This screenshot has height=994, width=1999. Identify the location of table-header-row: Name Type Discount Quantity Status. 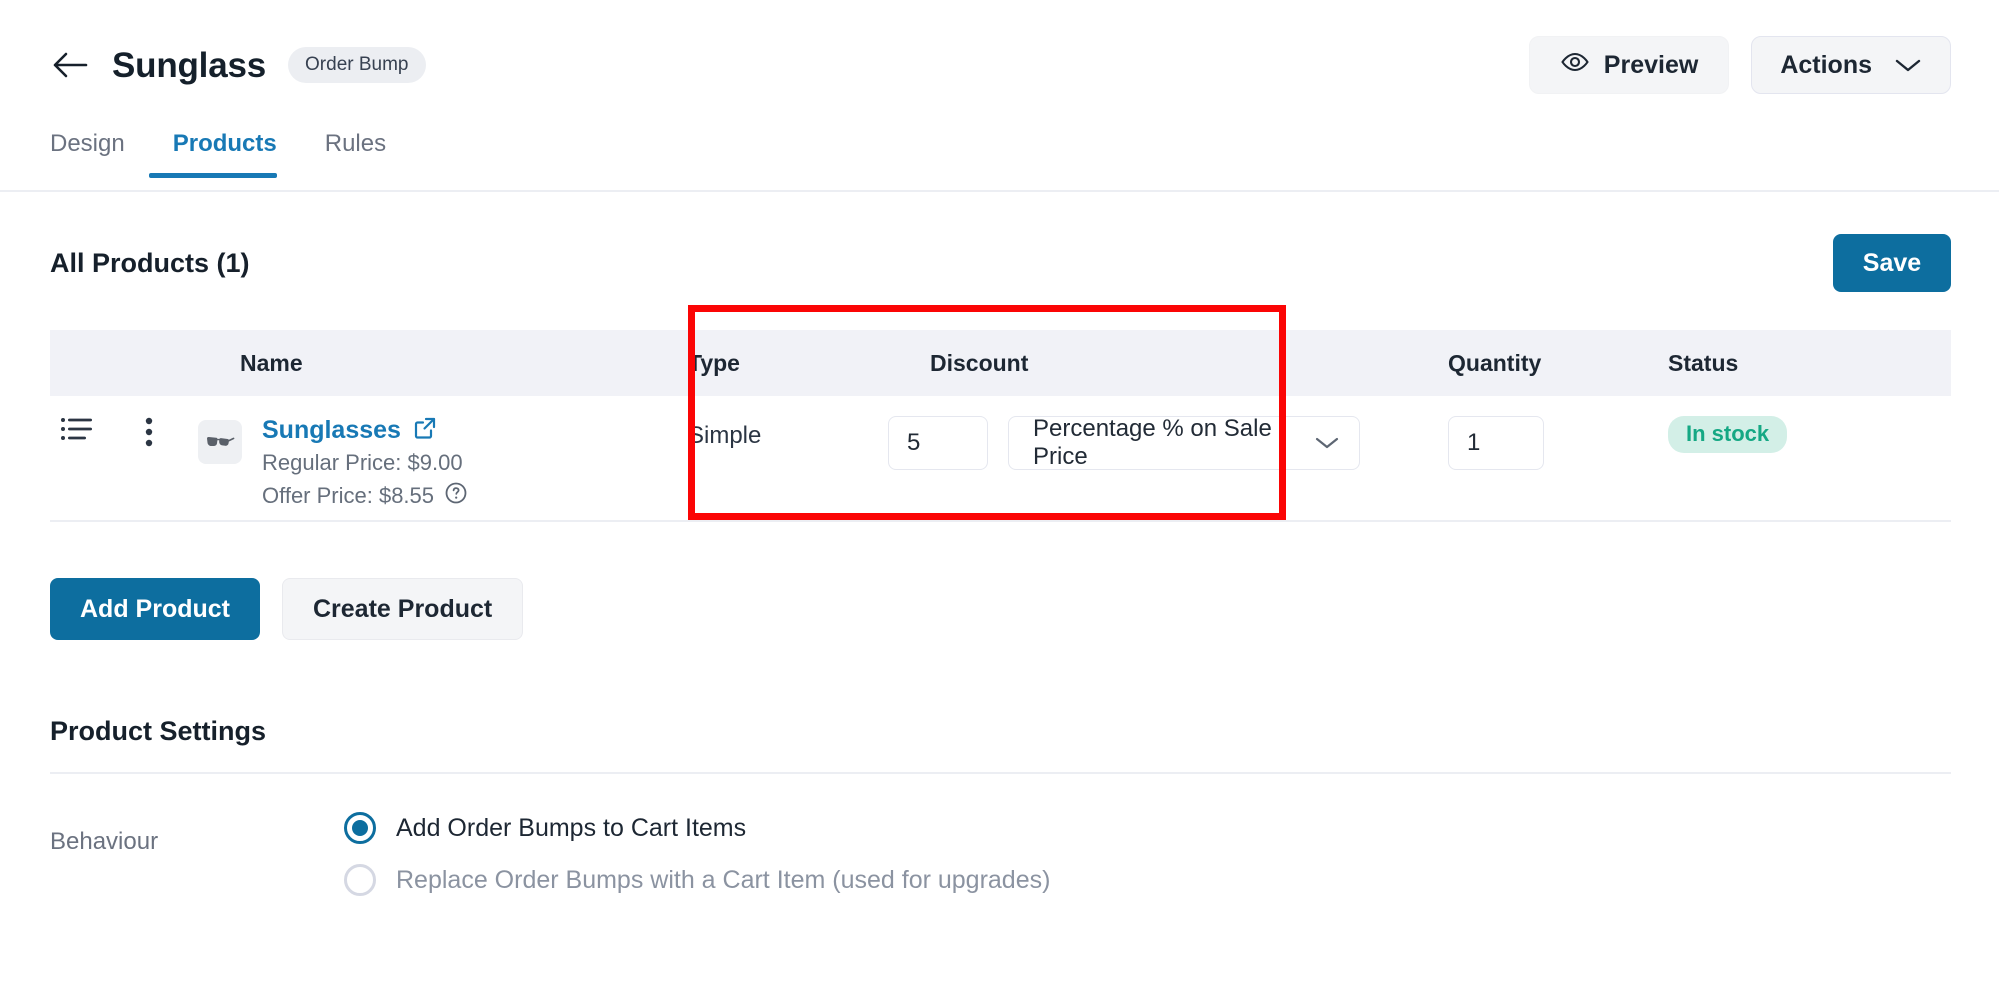
(1000, 363).